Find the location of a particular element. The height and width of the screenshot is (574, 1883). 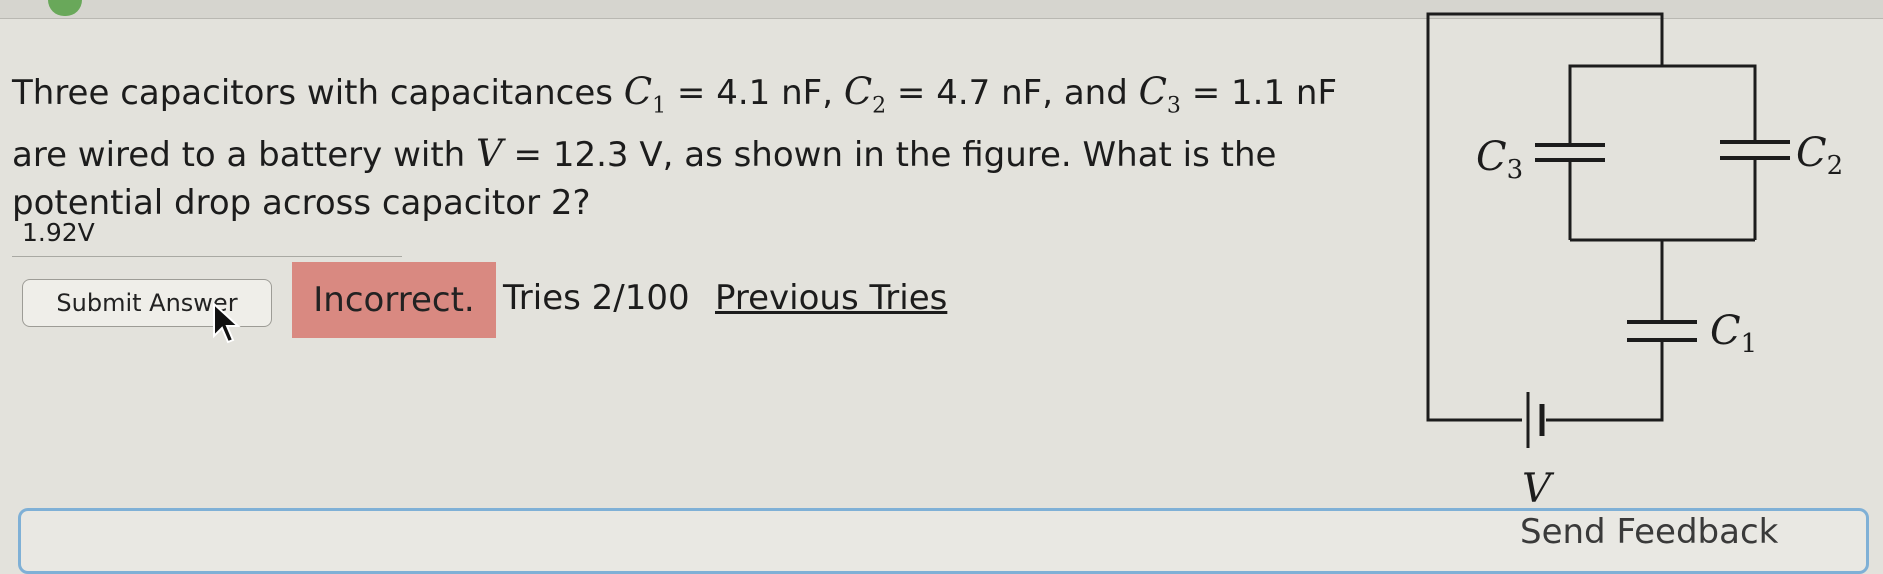

cursor-icon is located at coordinates (227, 323).